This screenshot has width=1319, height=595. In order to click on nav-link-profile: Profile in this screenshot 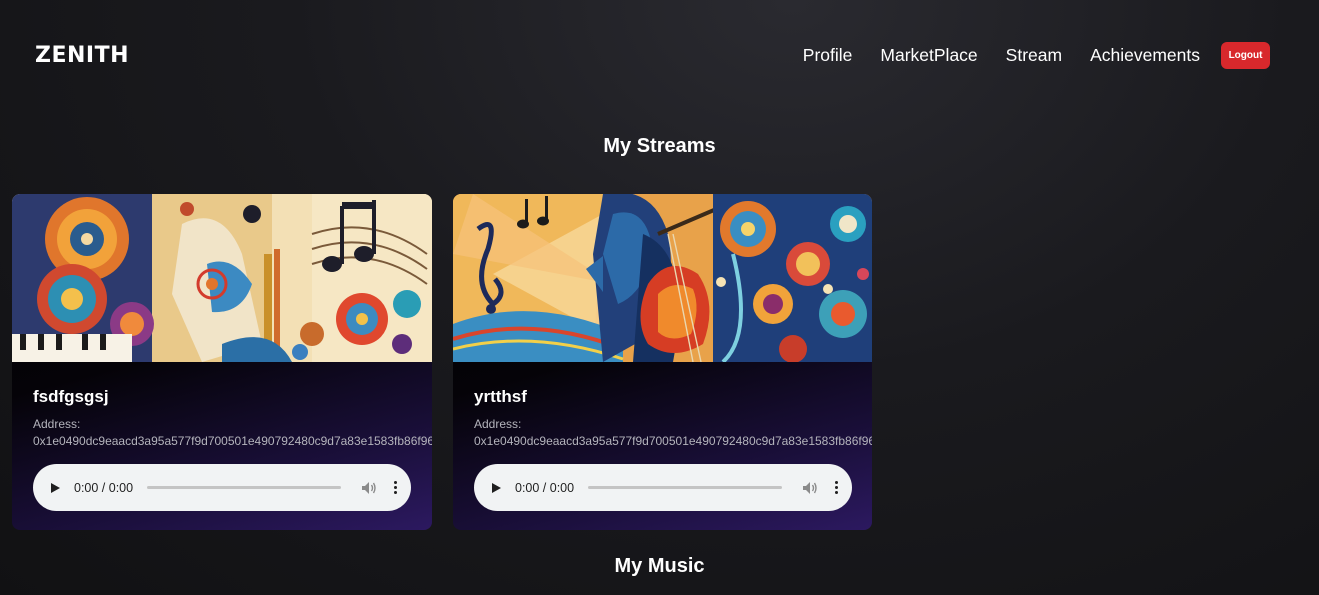, I will do `click(828, 55)`.